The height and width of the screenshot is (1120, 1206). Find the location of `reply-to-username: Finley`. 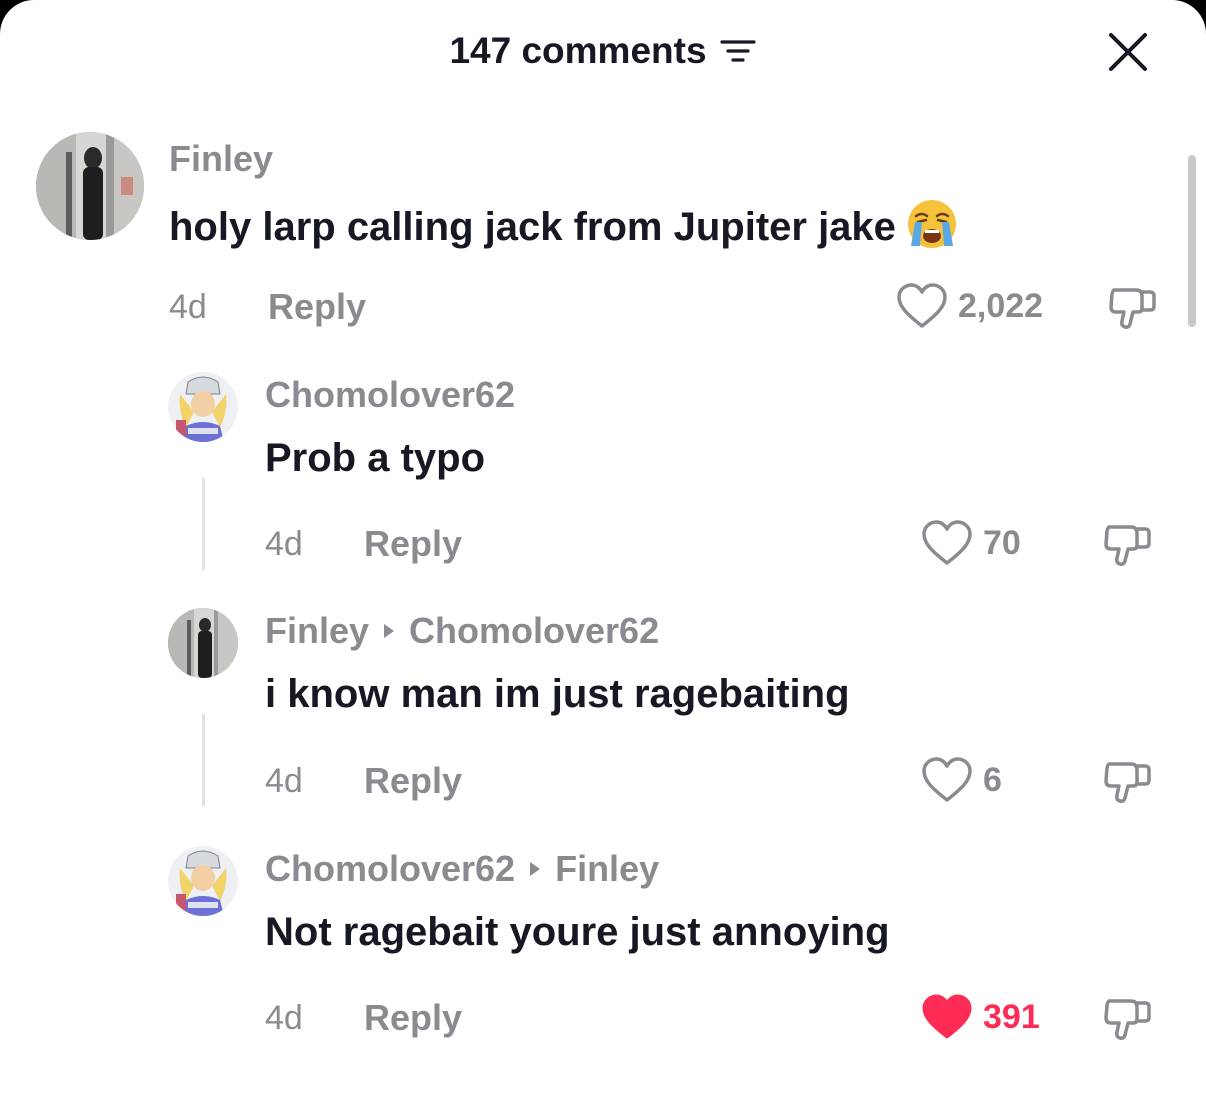

reply-to-username: Finley is located at coordinates (607, 869).